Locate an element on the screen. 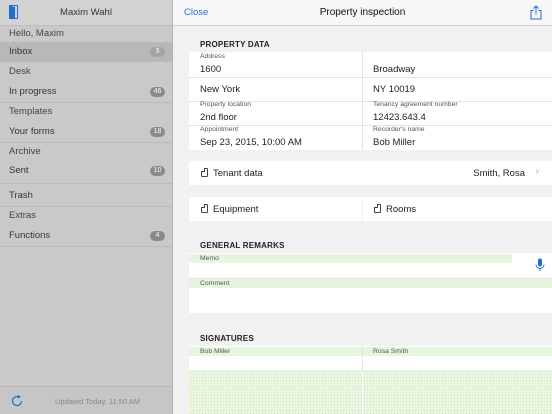 The width and height of the screenshot is (552, 414). street-name-field: Broadway is located at coordinates (394, 69).